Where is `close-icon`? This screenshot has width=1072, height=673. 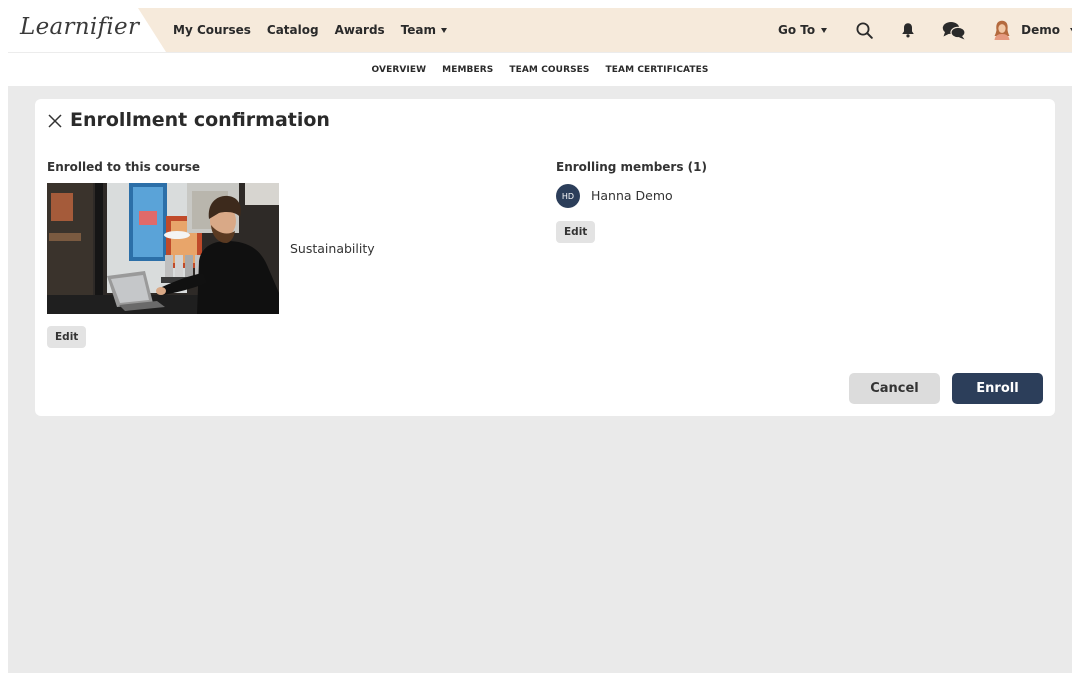
close-icon is located at coordinates (55, 121).